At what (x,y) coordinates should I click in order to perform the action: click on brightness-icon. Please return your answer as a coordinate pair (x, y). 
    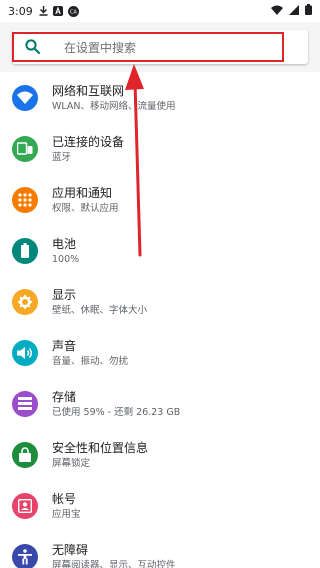
    Looking at the image, I should click on (25, 301).